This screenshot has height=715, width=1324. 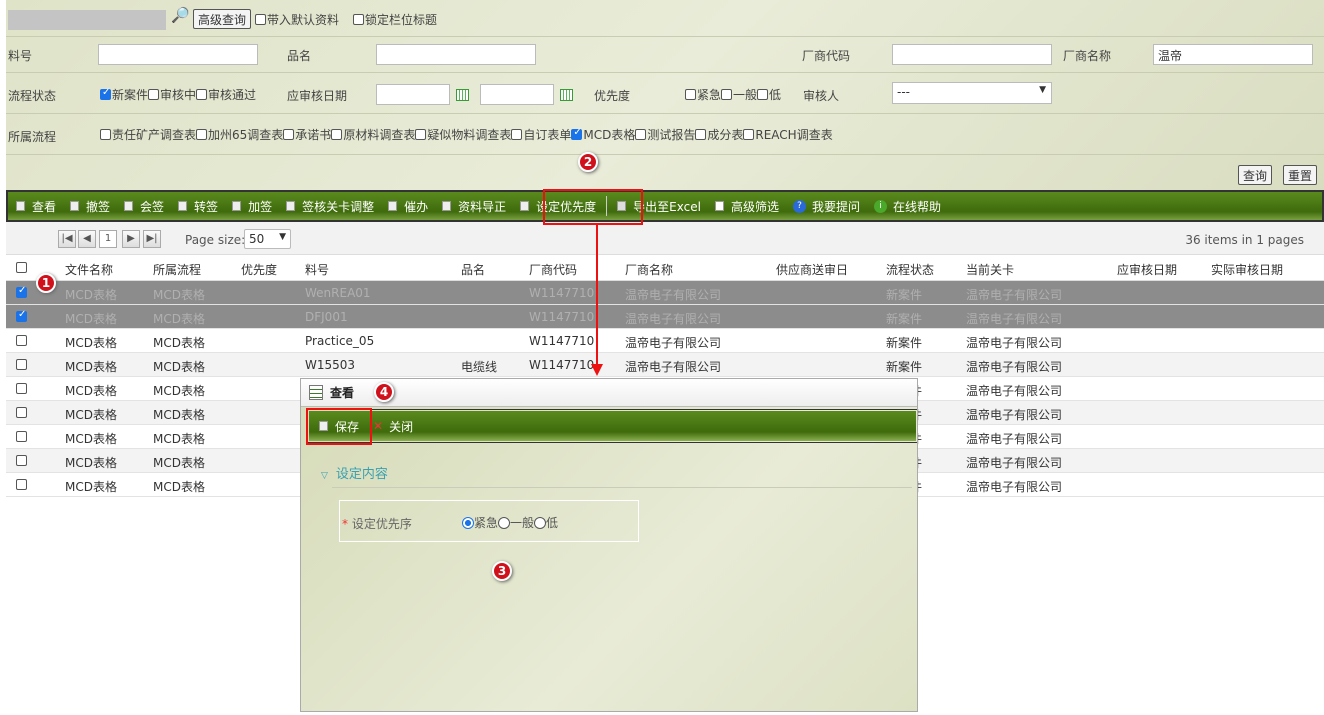 What do you see at coordinates (393, 426) in the screenshot?
I see `close-button: ✕ 关闭` at bounding box center [393, 426].